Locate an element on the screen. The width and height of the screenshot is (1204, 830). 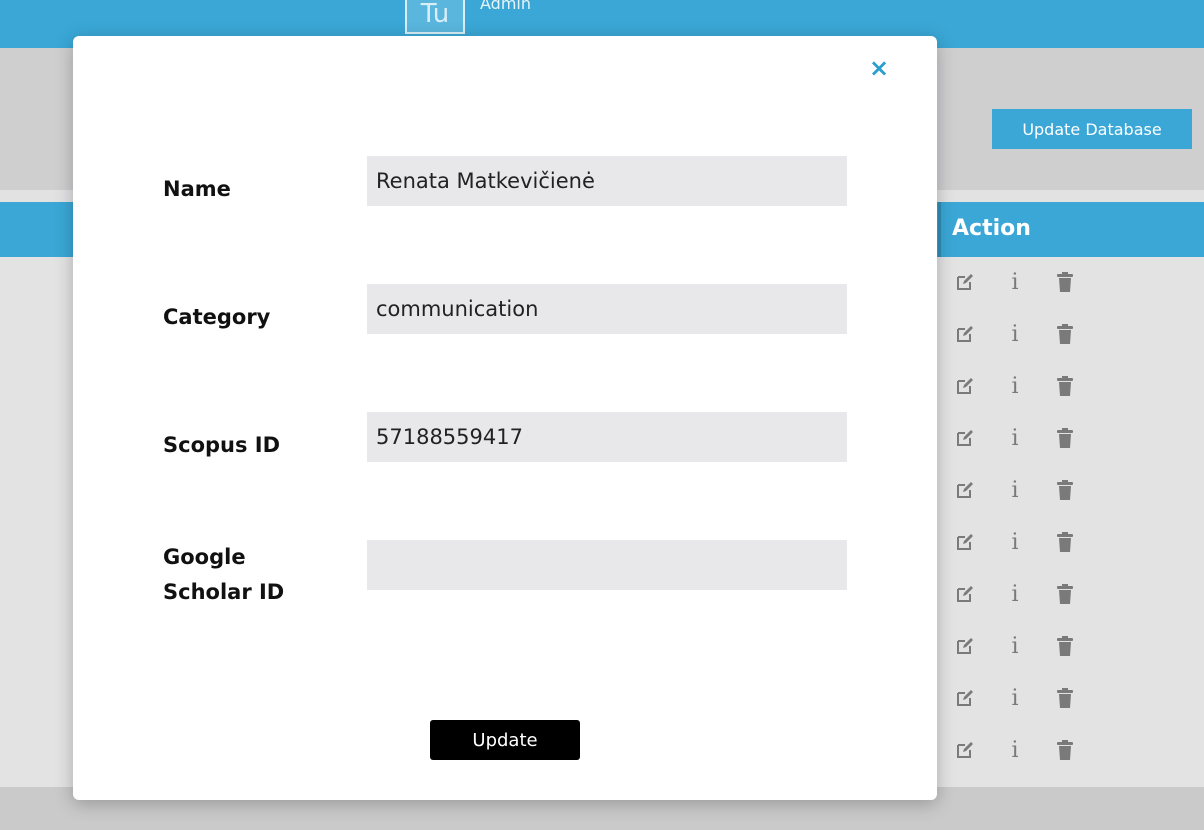
google-scholar-id-label: Google Scholar ID is located at coordinates (248, 575).